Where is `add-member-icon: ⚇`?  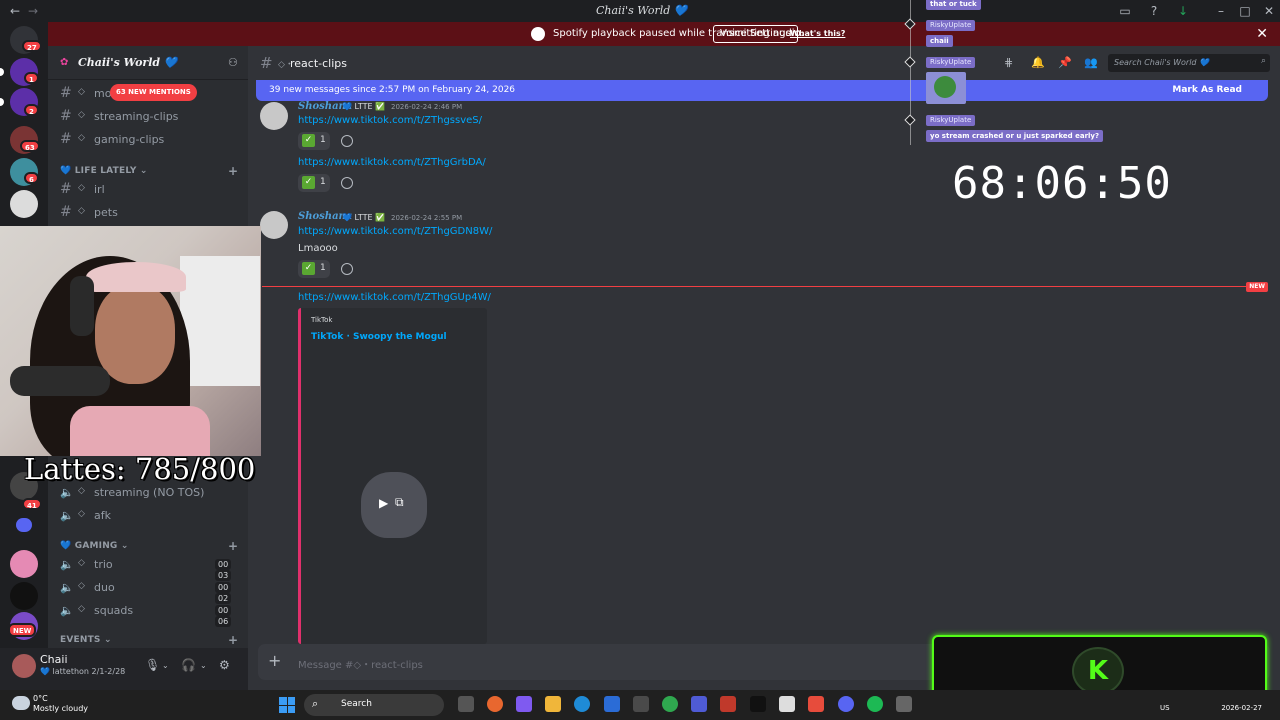 add-member-icon: ⚇ is located at coordinates (233, 62).